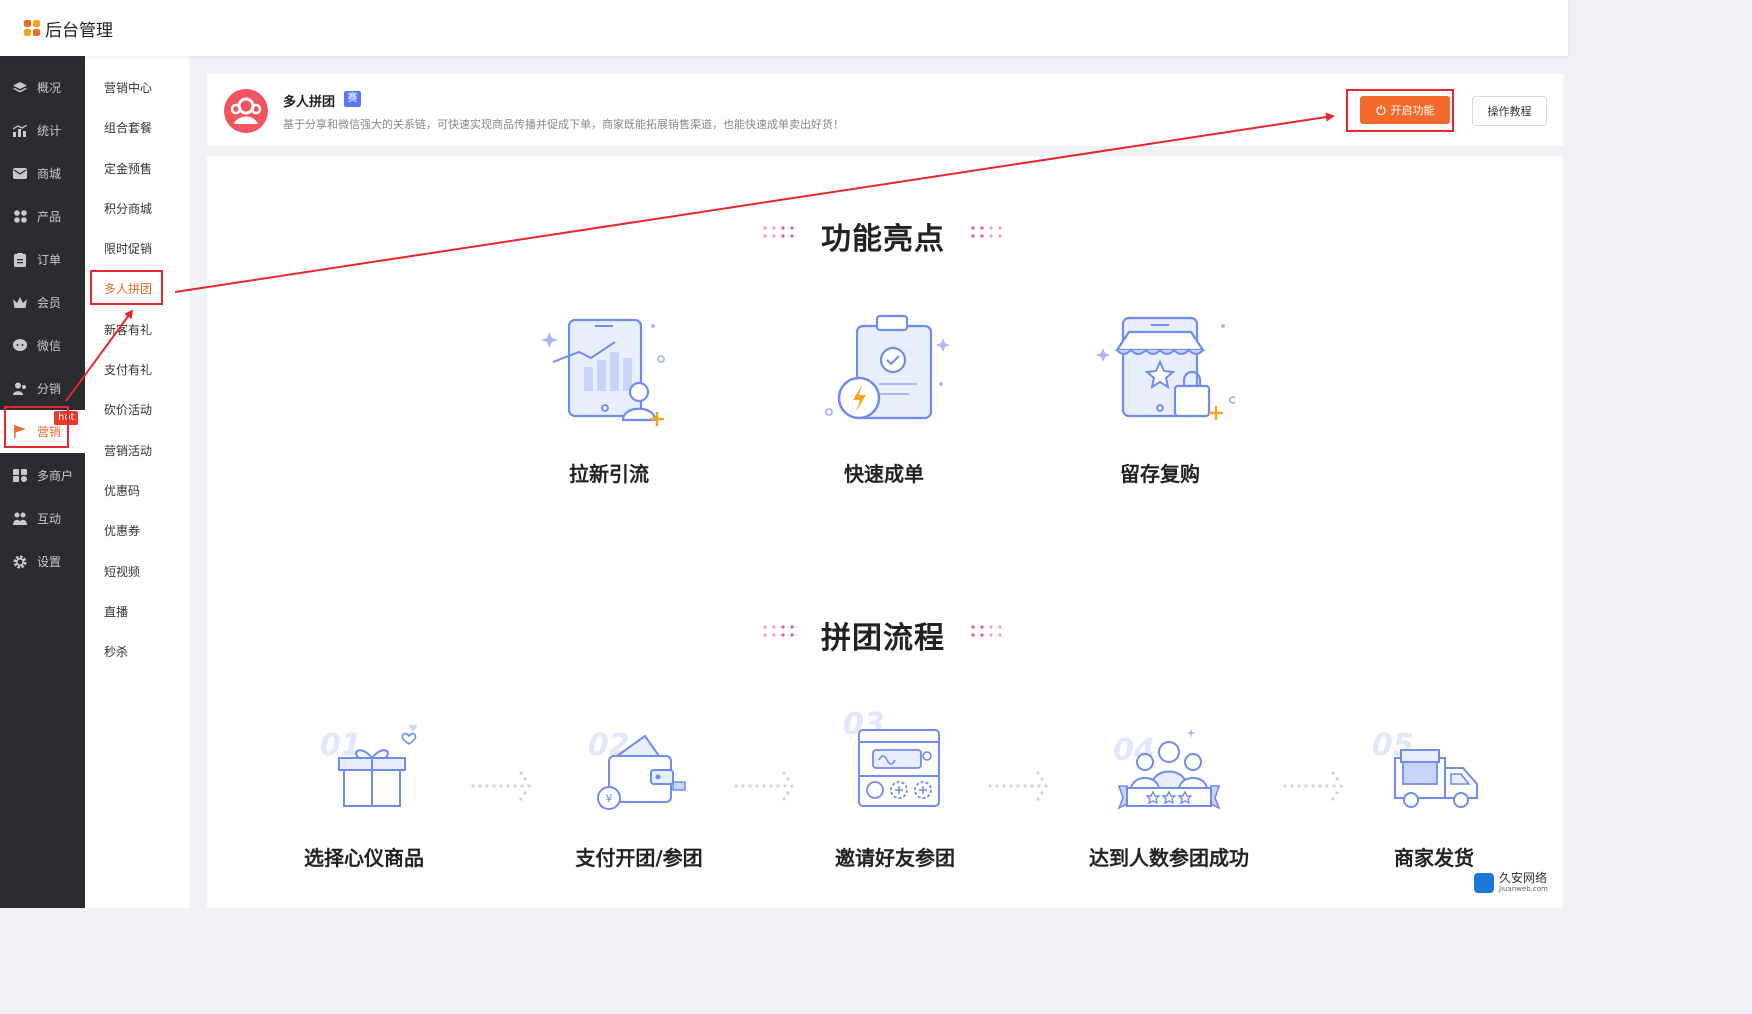 The height and width of the screenshot is (1014, 1752). What do you see at coordinates (32, 28) in the screenshot?
I see `app-logo-icon` at bounding box center [32, 28].